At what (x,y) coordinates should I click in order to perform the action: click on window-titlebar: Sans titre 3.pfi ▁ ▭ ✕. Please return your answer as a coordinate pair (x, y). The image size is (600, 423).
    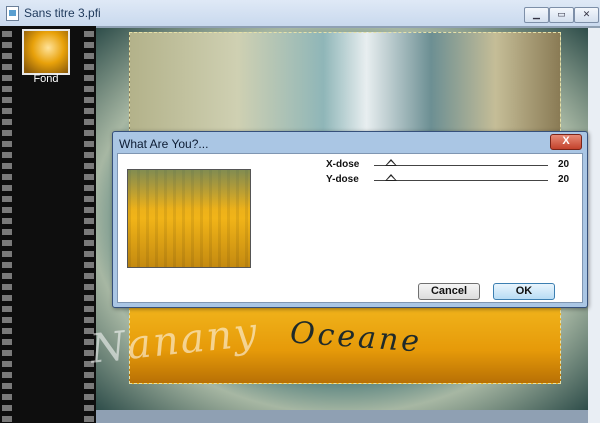
    Looking at the image, I should click on (300, 13).